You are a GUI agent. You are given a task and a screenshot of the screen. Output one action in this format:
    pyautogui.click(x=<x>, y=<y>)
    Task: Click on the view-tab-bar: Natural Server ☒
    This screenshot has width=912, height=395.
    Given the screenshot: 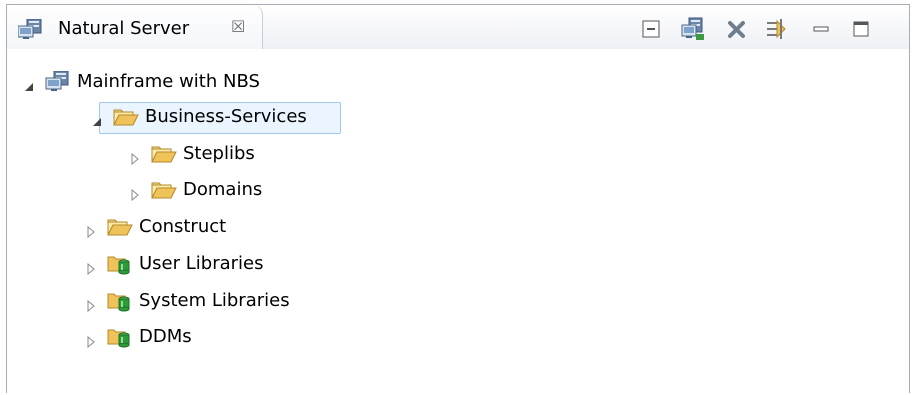 What is the action you would take?
    pyautogui.click(x=458, y=27)
    